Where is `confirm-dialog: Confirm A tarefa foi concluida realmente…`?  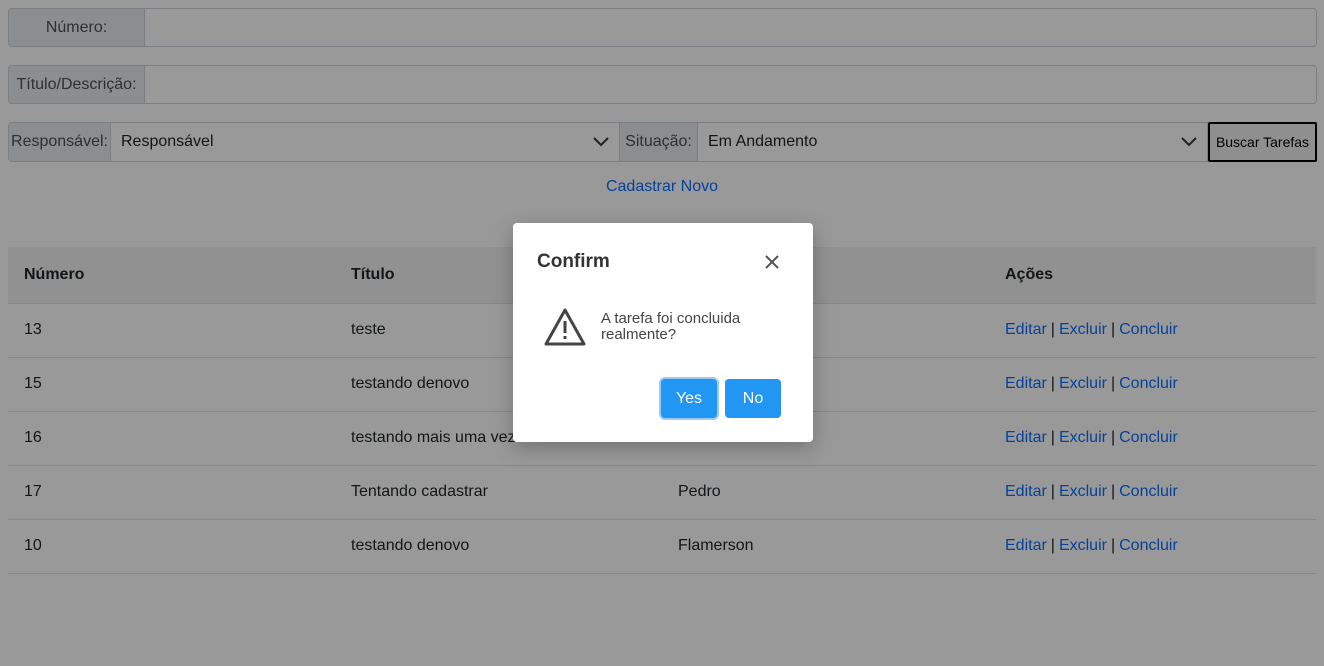
confirm-dialog: Confirm A tarefa foi concluida realmente… is located at coordinates (663, 332).